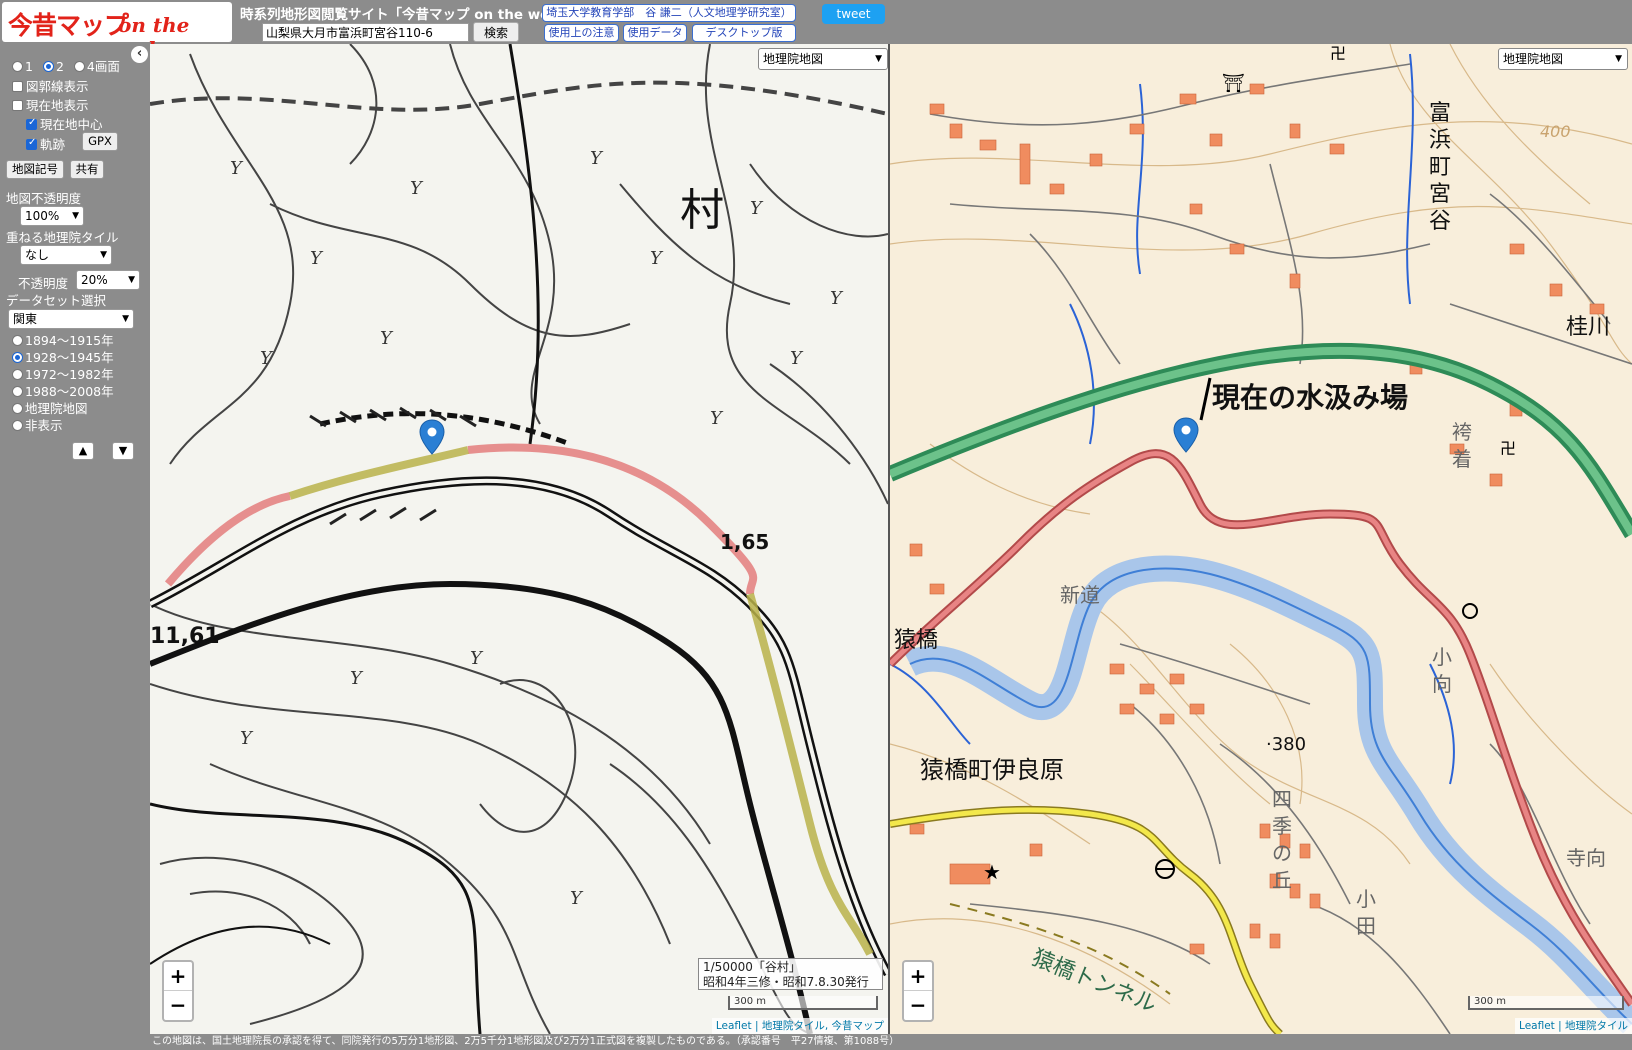 Image resolution: width=1632 pixels, height=1050 pixels. I want to click on place-label-hakama: 袴着, so click(1462, 445).